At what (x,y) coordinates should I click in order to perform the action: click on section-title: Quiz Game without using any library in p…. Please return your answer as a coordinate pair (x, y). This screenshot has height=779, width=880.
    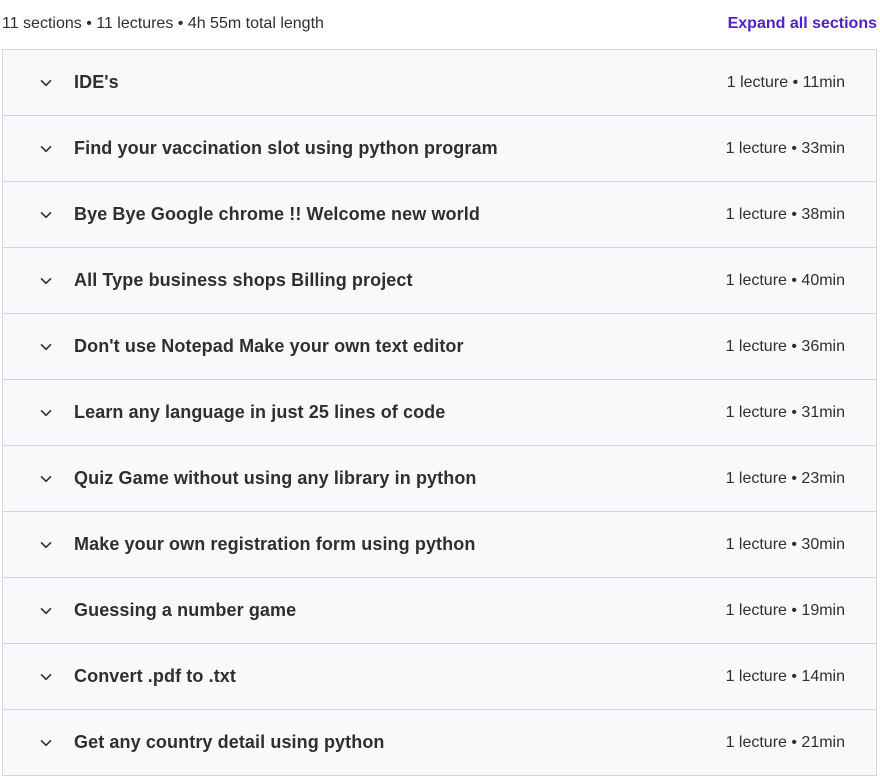
    Looking at the image, I should click on (275, 478).